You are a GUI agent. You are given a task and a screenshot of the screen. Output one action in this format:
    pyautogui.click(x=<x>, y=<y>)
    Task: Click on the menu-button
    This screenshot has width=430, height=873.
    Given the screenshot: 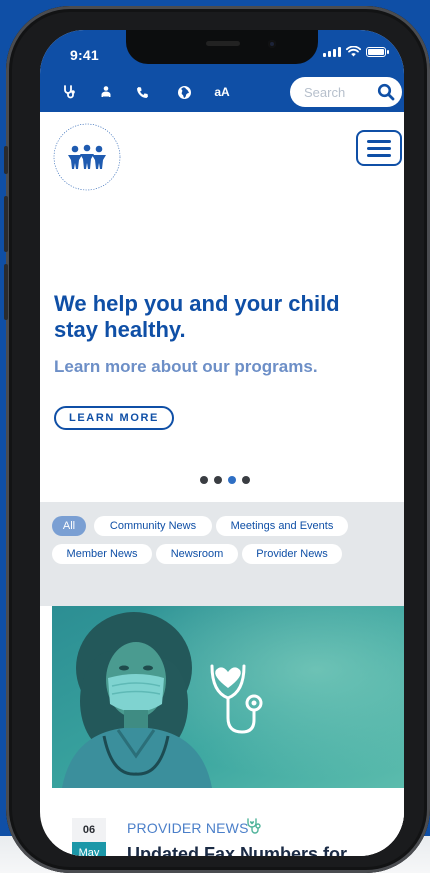 What is the action you would take?
    pyautogui.click(x=379, y=148)
    